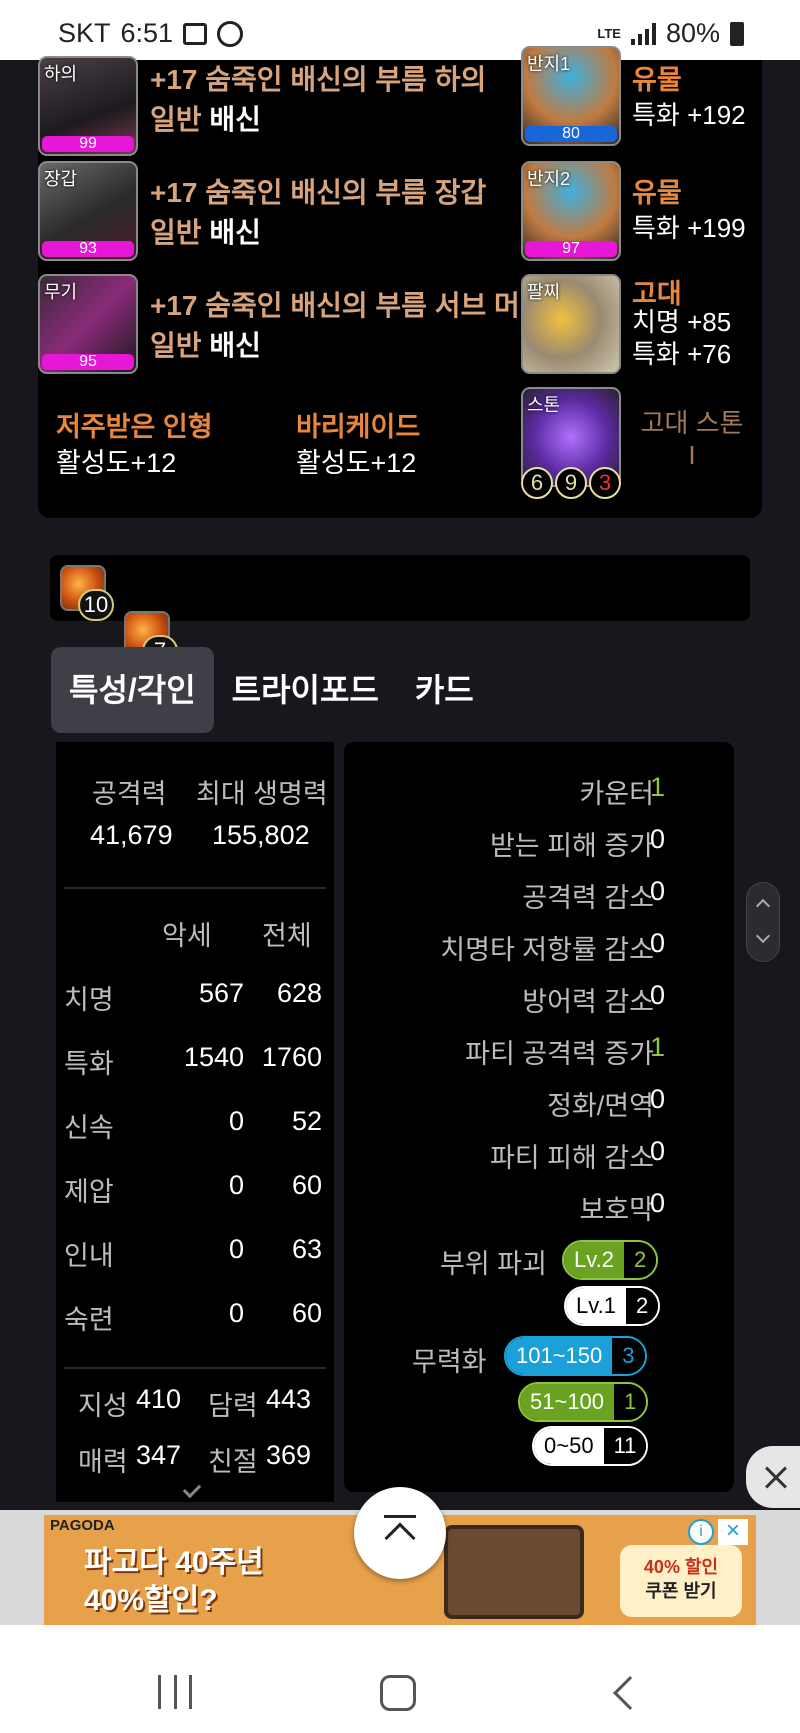 This screenshot has width=800, height=1733. I want to click on ad-tv-image, so click(514, 1572).